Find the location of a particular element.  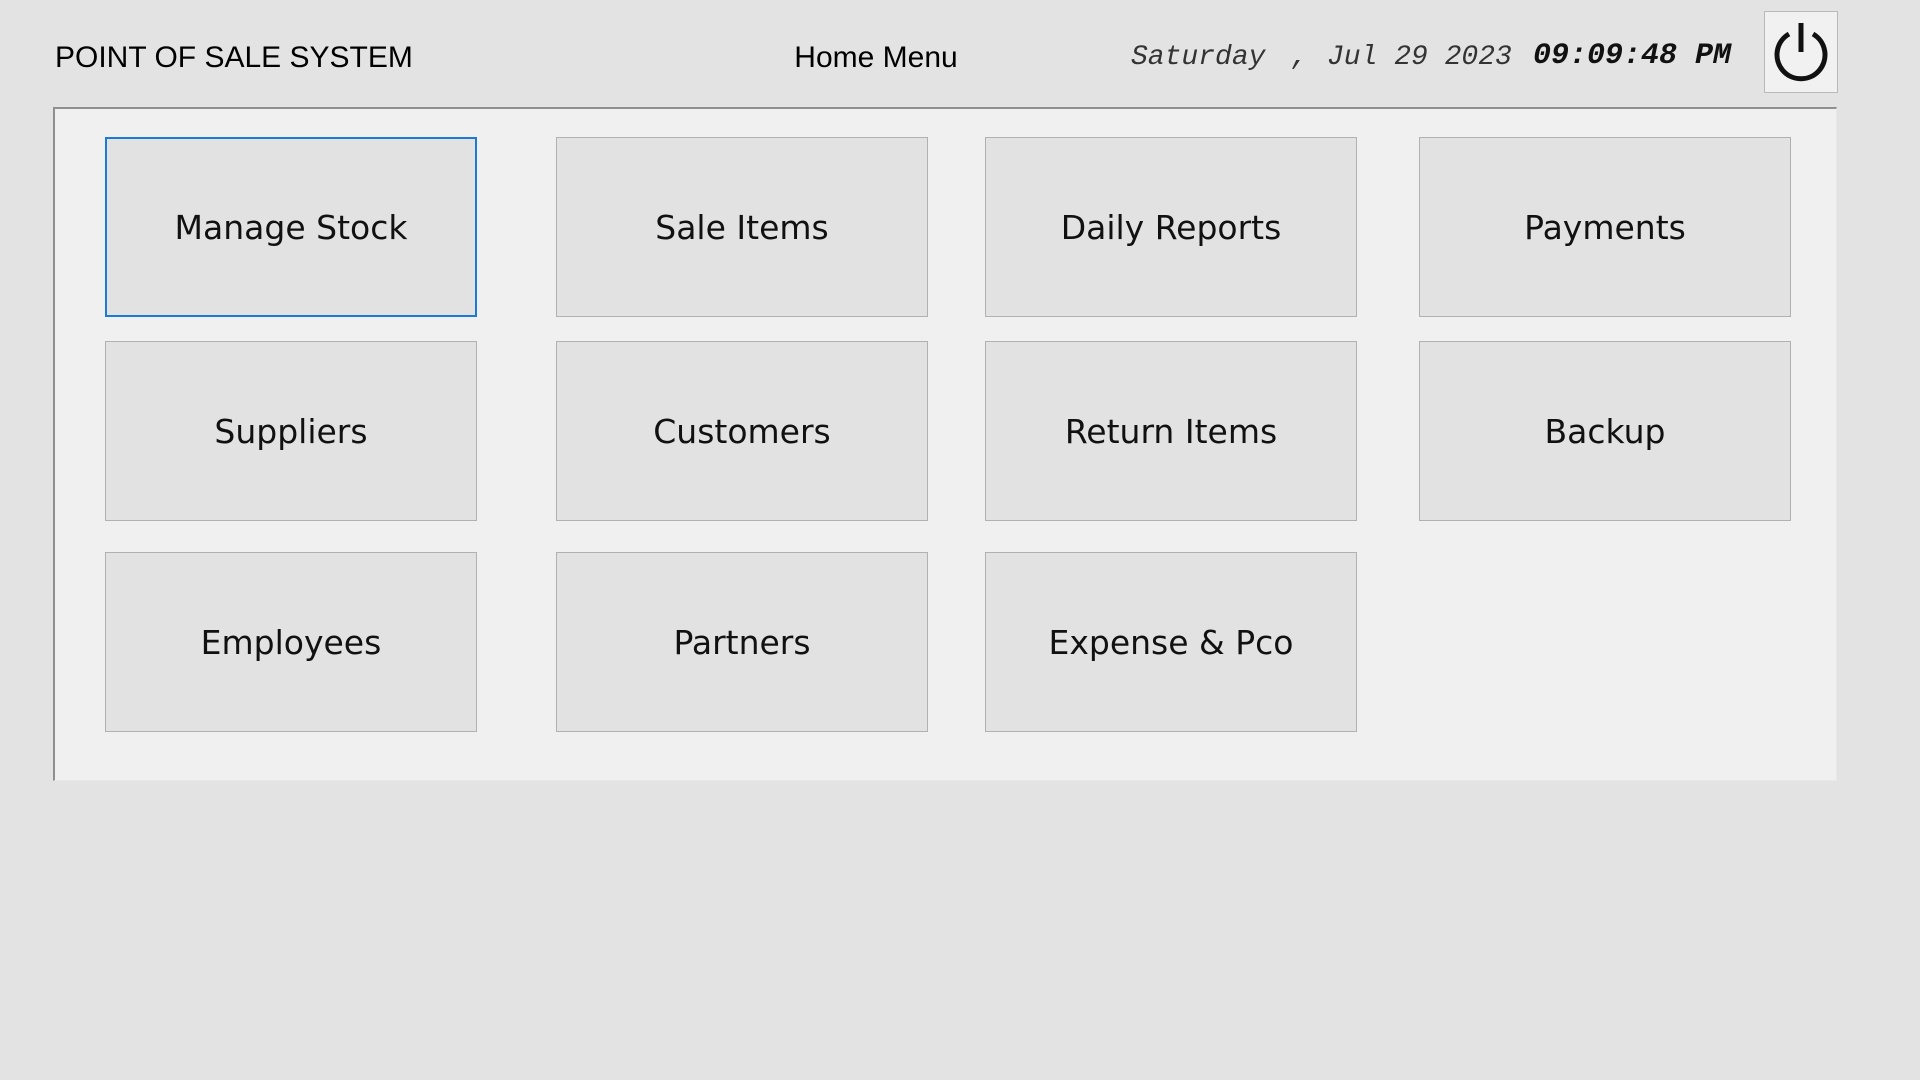

return-items-button: Return Items is located at coordinates (1171, 431).